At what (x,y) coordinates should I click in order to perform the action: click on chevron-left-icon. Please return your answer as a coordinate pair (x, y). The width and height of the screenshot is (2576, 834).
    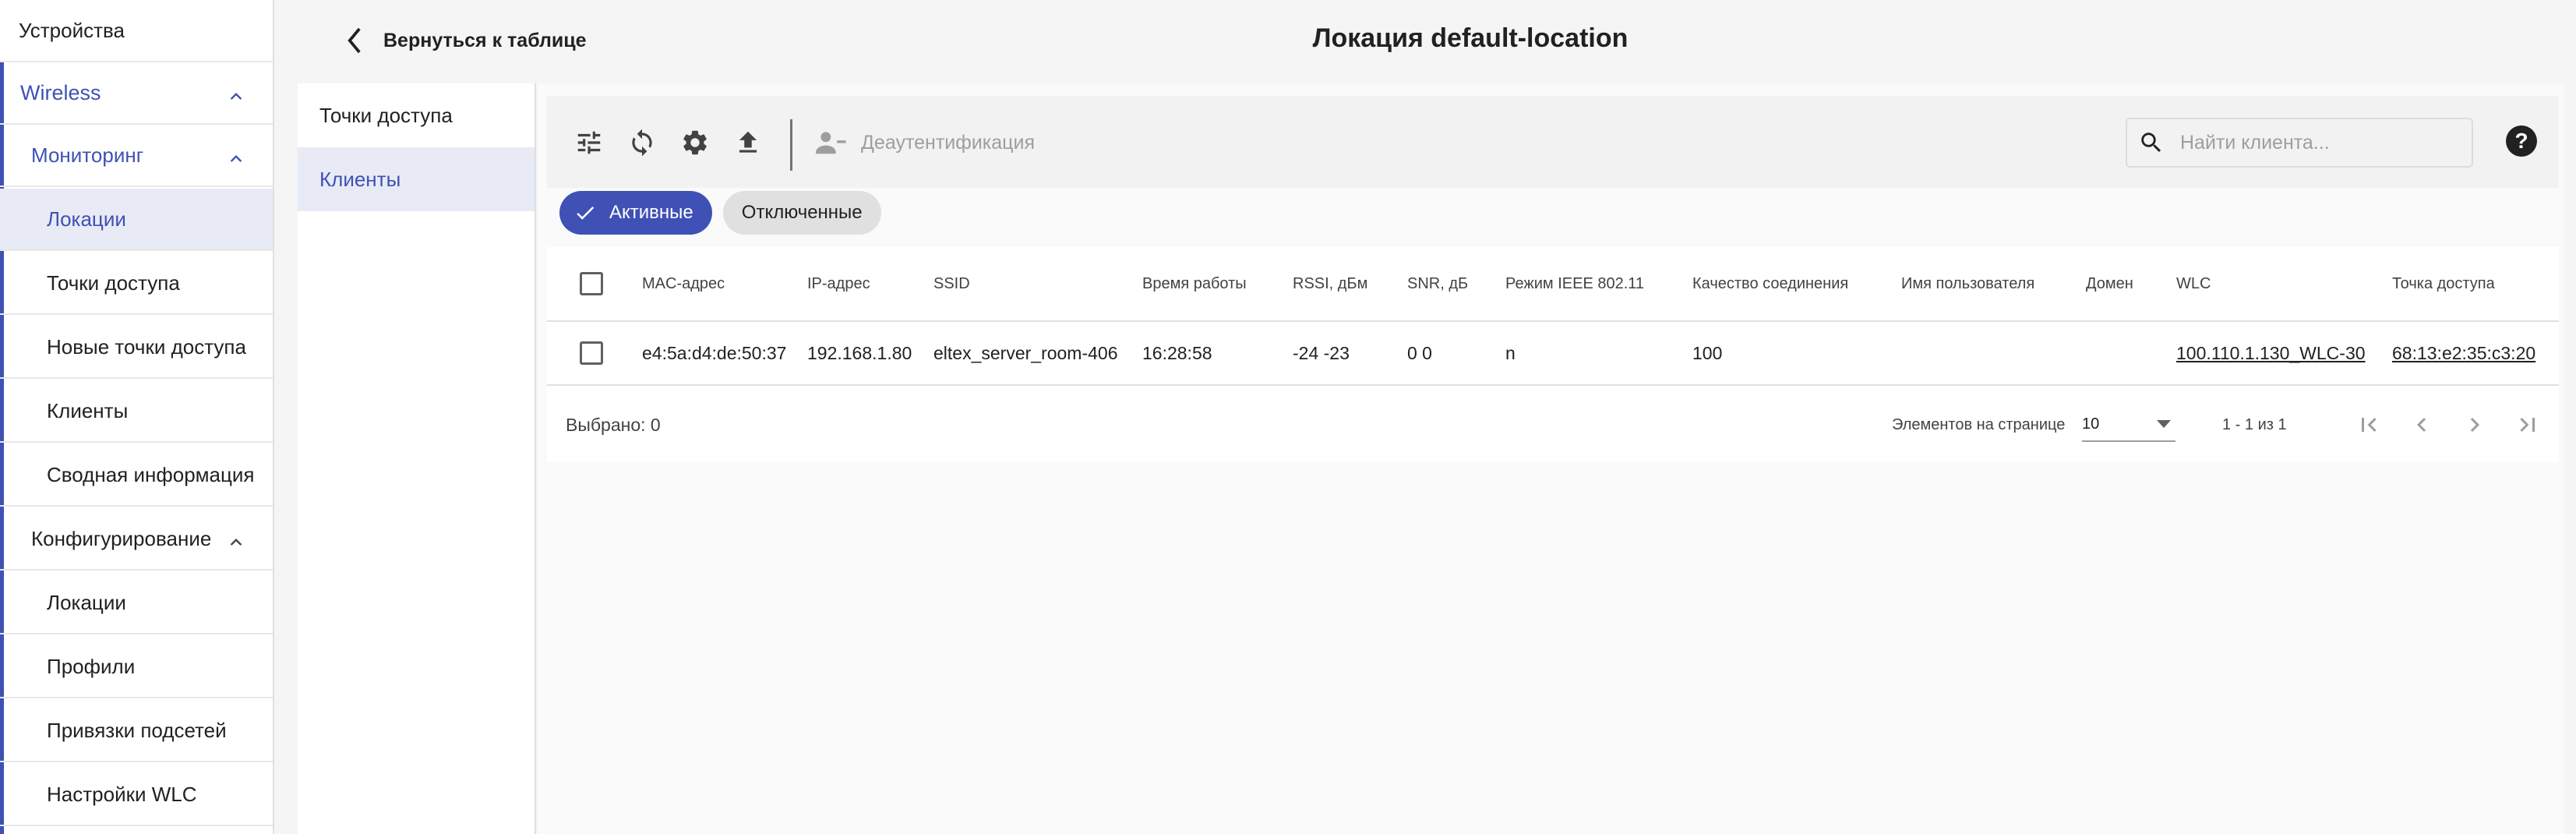
    Looking at the image, I should click on (2421, 425).